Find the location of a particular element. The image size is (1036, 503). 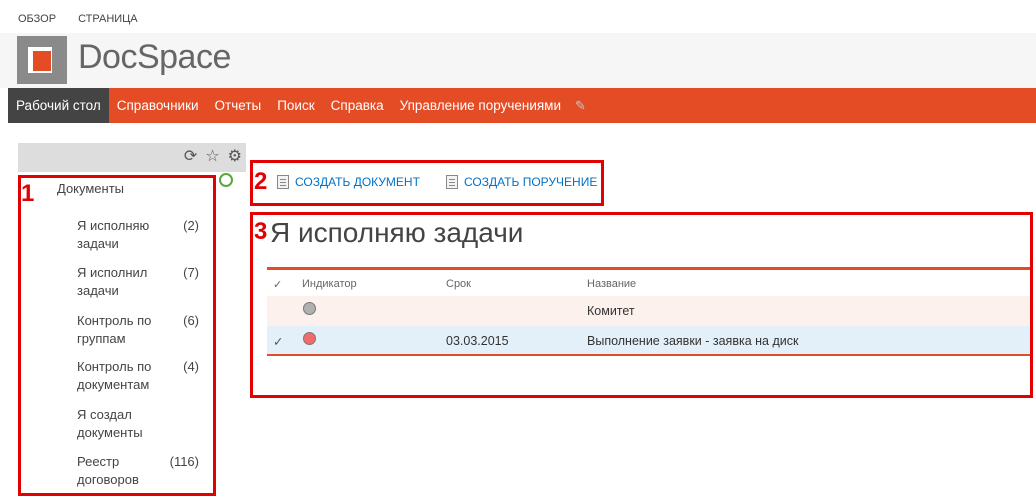

create-task-button: СОЗДАТЬ ПОРУЧЕНИЕ is located at coordinates (521, 182).